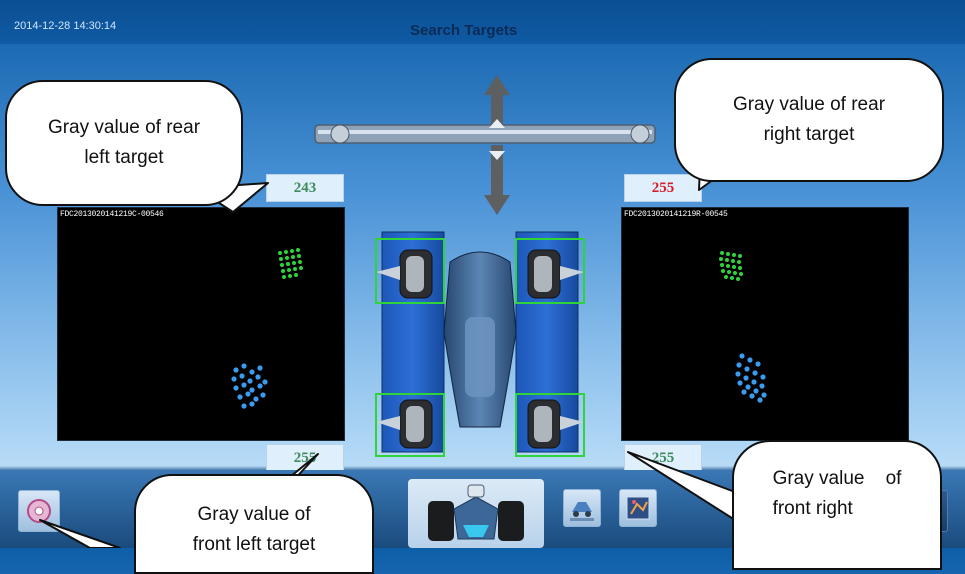 The height and width of the screenshot is (574, 965). What do you see at coordinates (809, 120) in the screenshot?
I see `callout-rear-right: Gray value of rear right target` at bounding box center [809, 120].